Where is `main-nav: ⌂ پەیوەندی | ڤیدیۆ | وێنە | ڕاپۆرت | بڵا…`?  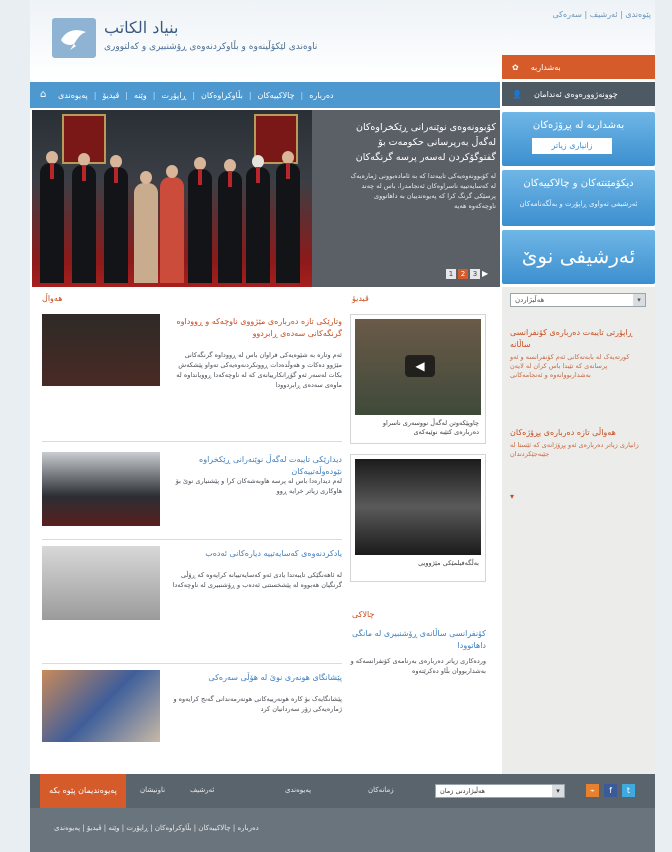 main-nav: ⌂ پەیوەندی | ڤیدیۆ | وێنە | ڕاپۆرت | بڵا… is located at coordinates (265, 95).